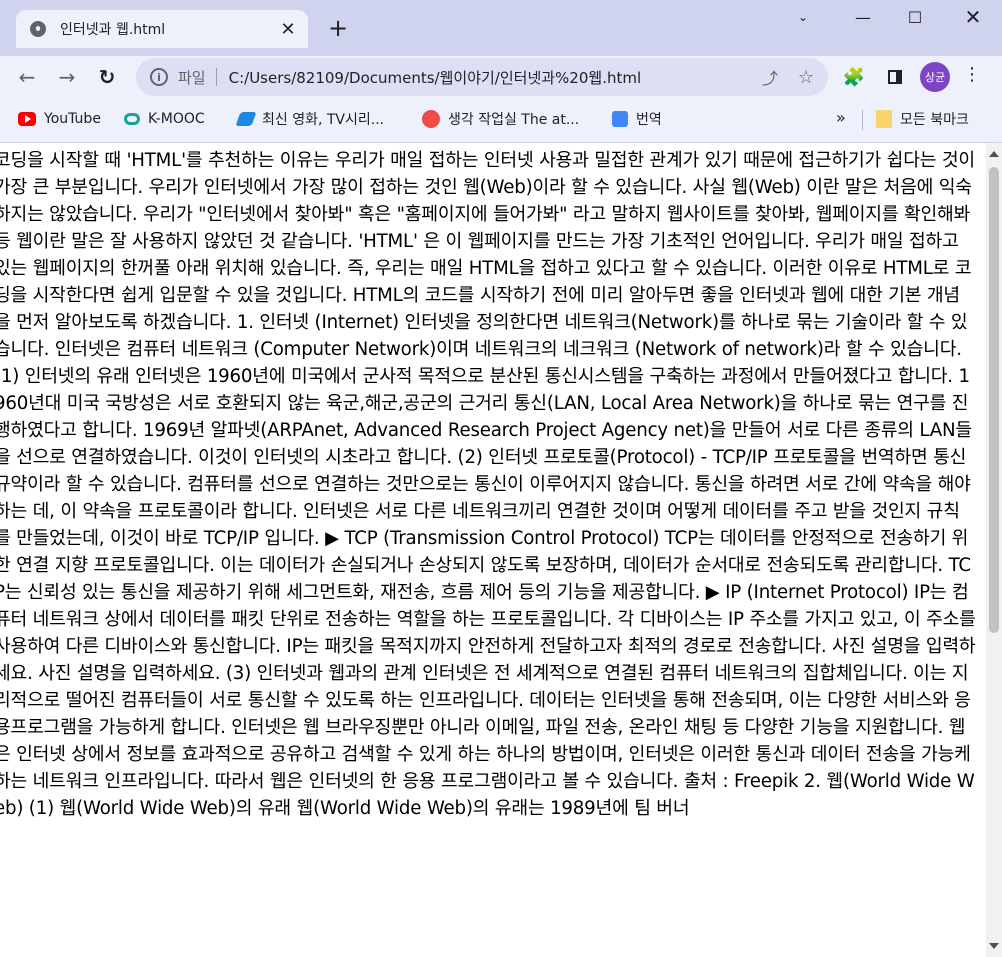  Describe the element at coordinates (863, 17) in the screenshot. I see `minimize-icon: —` at that location.